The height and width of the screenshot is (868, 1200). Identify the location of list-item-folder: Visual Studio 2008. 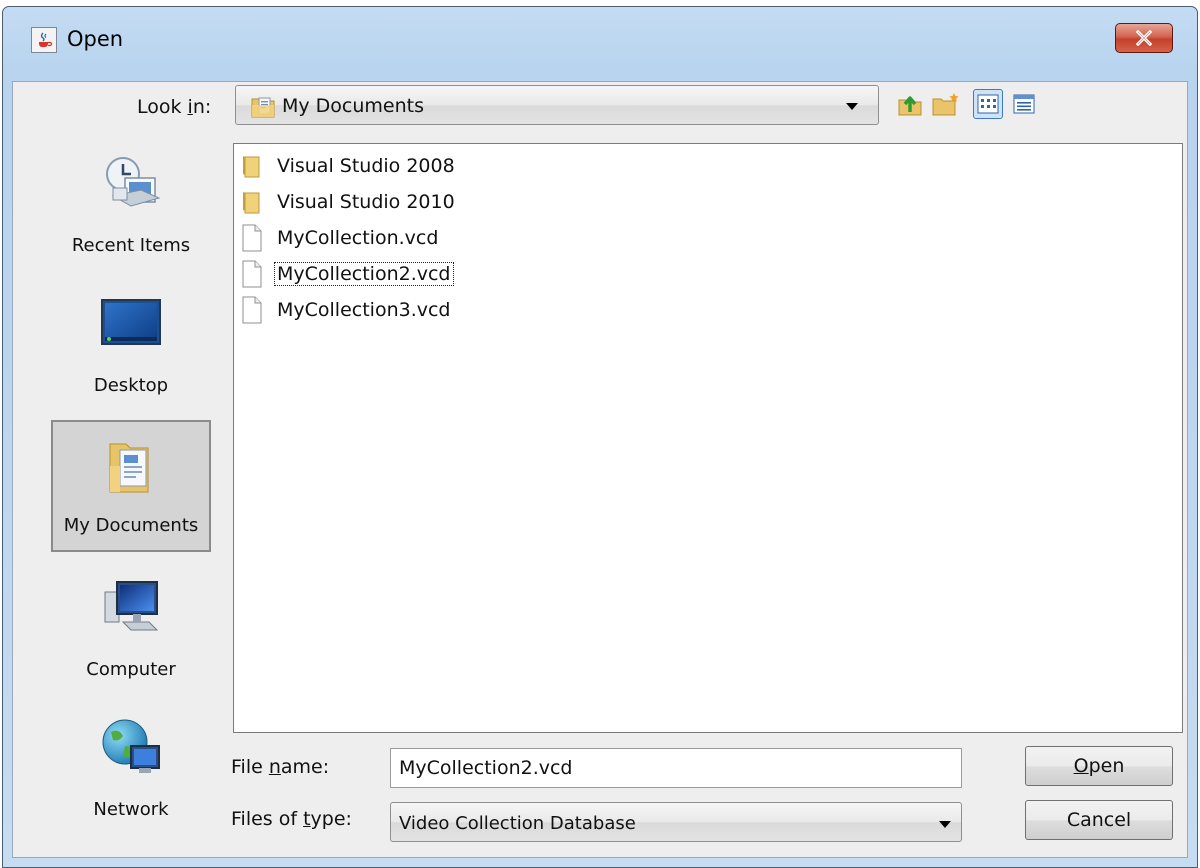
(349, 166).